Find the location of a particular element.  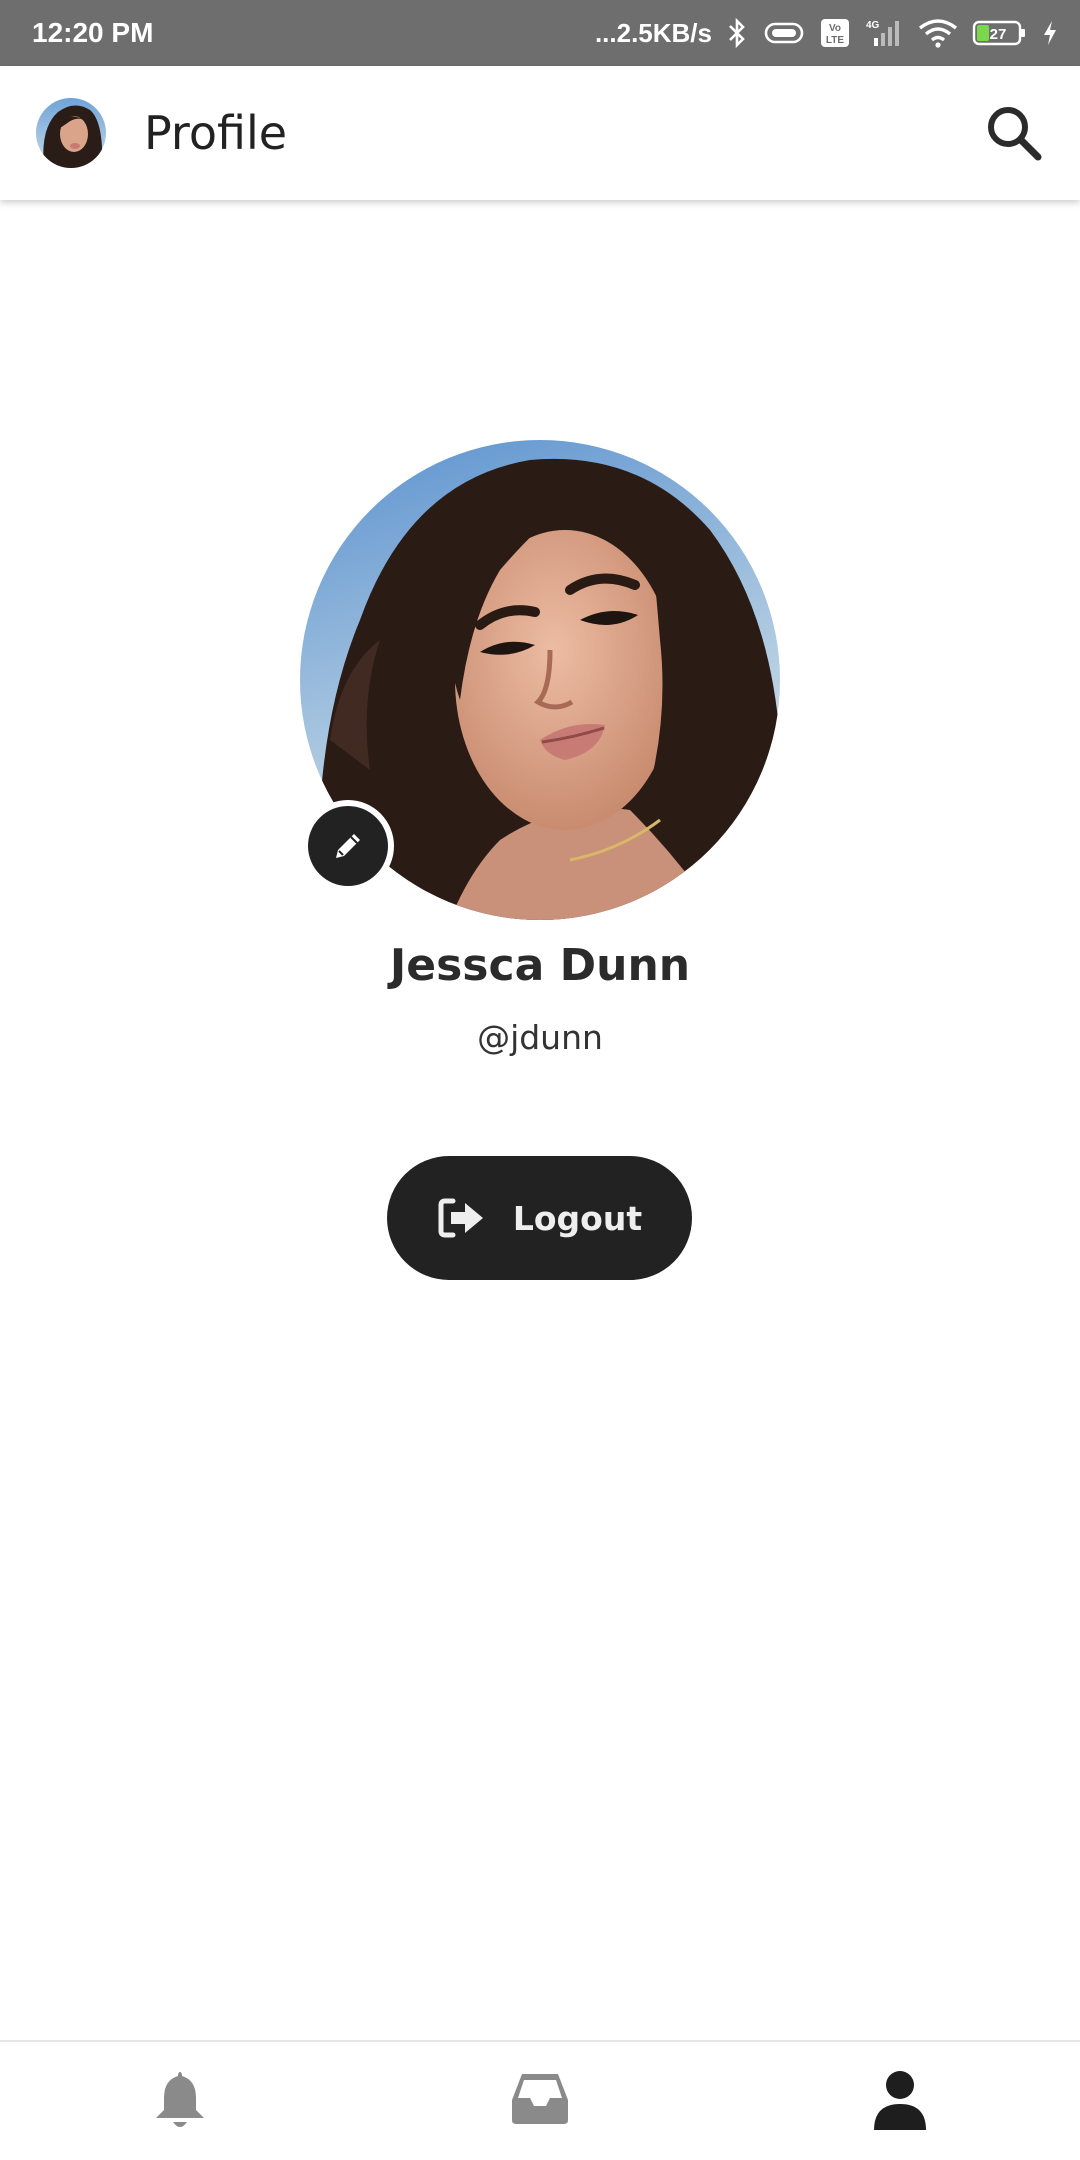

avatar is located at coordinates (71, 133).